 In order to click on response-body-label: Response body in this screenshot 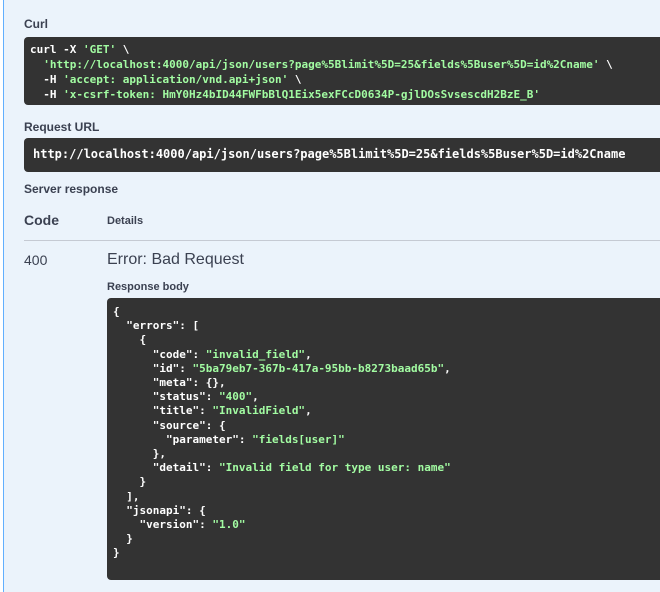, I will do `click(148, 287)`.